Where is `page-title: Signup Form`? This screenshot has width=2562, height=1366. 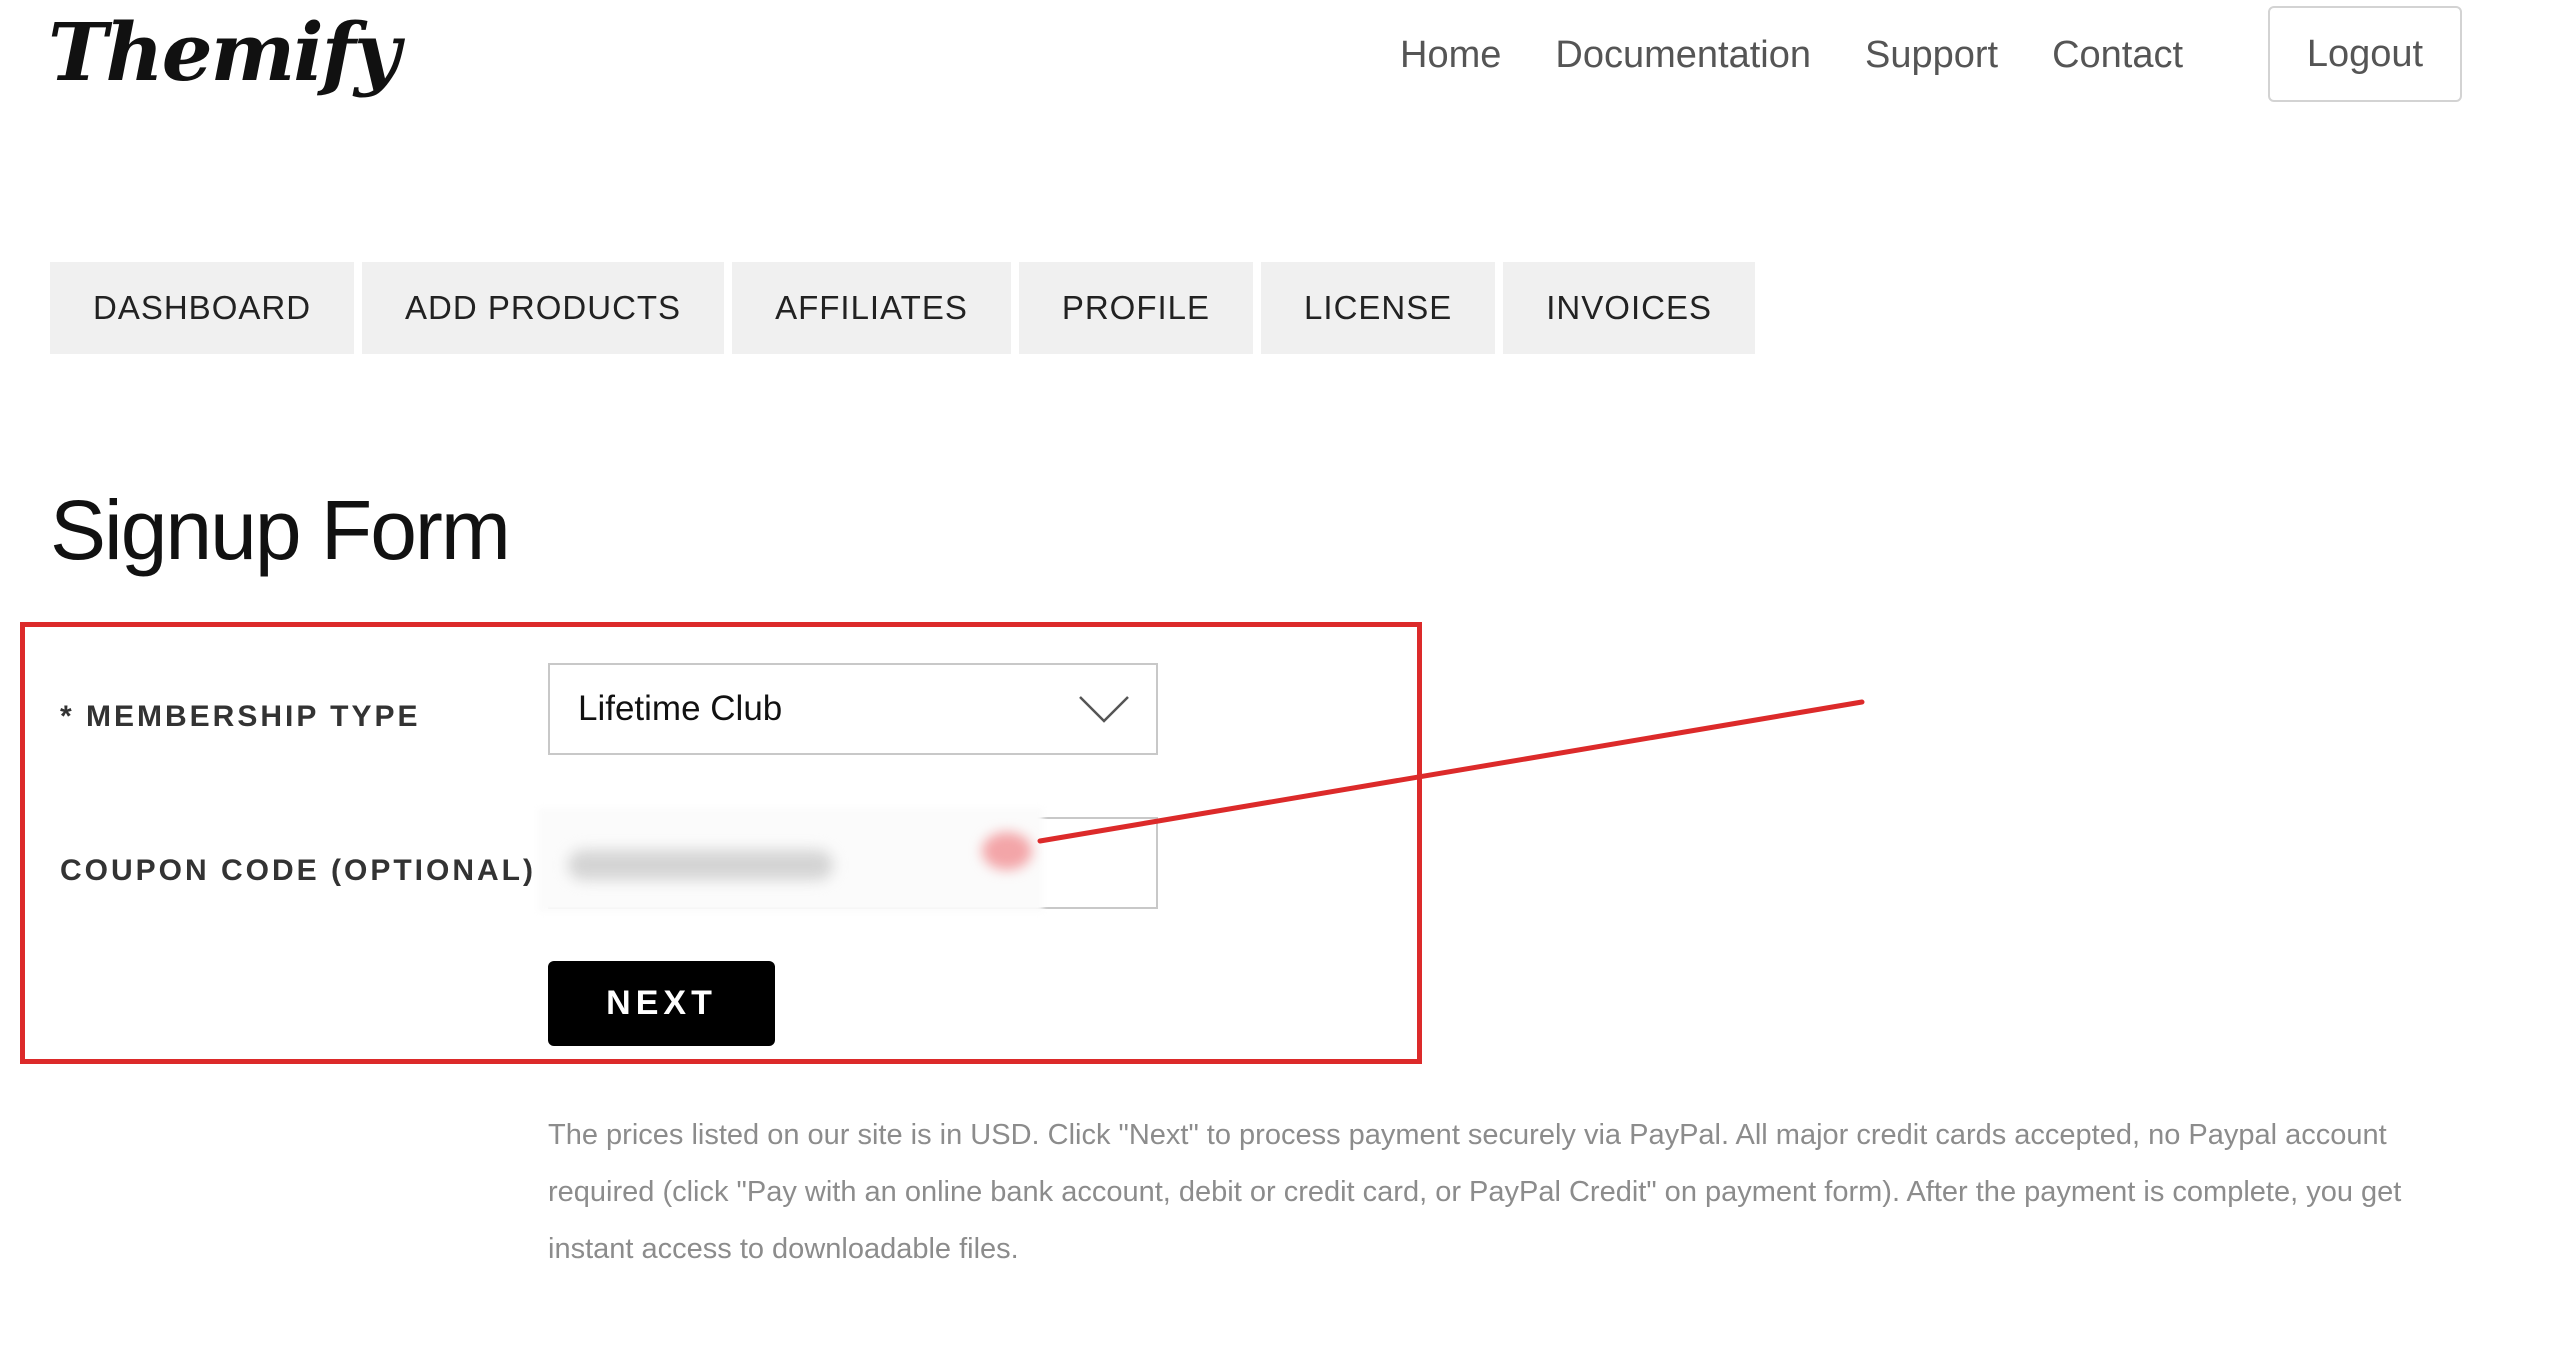 page-title: Signup Form is located at coordinates (280, 530).